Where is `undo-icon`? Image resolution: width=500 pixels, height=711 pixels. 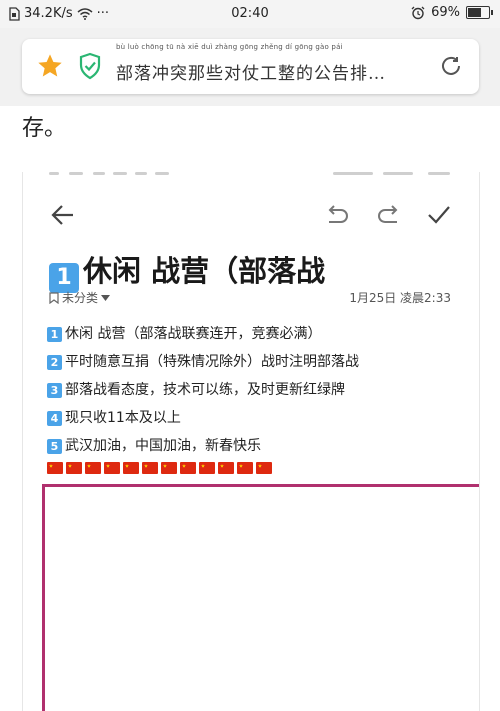 undo-icon is located at coordinates (337, 215).